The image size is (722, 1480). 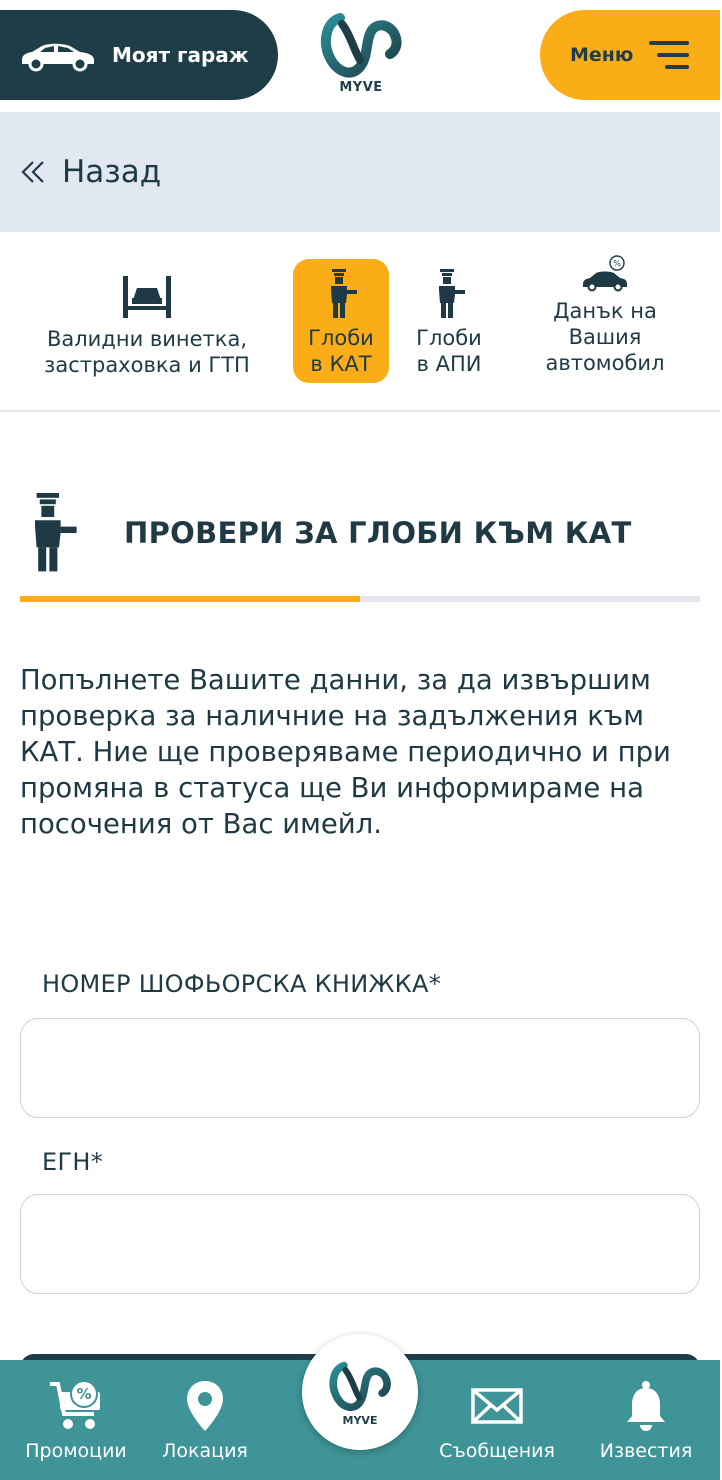 What do you see at coordinates (605, 337) in the screenshot?
I see `tab-label: Вашия` at bounding box center [605, 337].